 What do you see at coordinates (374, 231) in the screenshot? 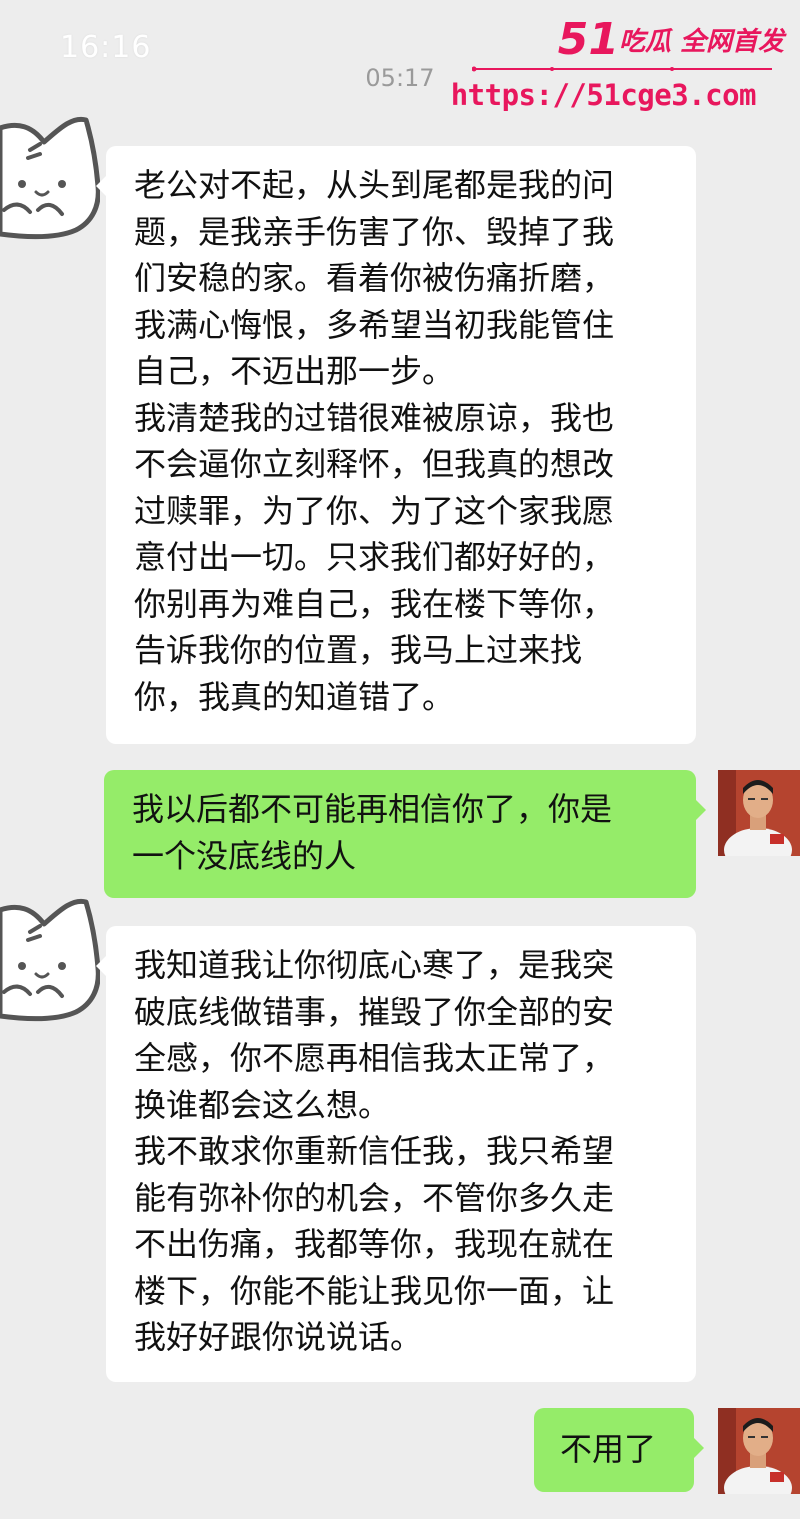
I see `message-line: 题，是我亲手伤害了你、毁掉了我` at bounding box center [374, 231].